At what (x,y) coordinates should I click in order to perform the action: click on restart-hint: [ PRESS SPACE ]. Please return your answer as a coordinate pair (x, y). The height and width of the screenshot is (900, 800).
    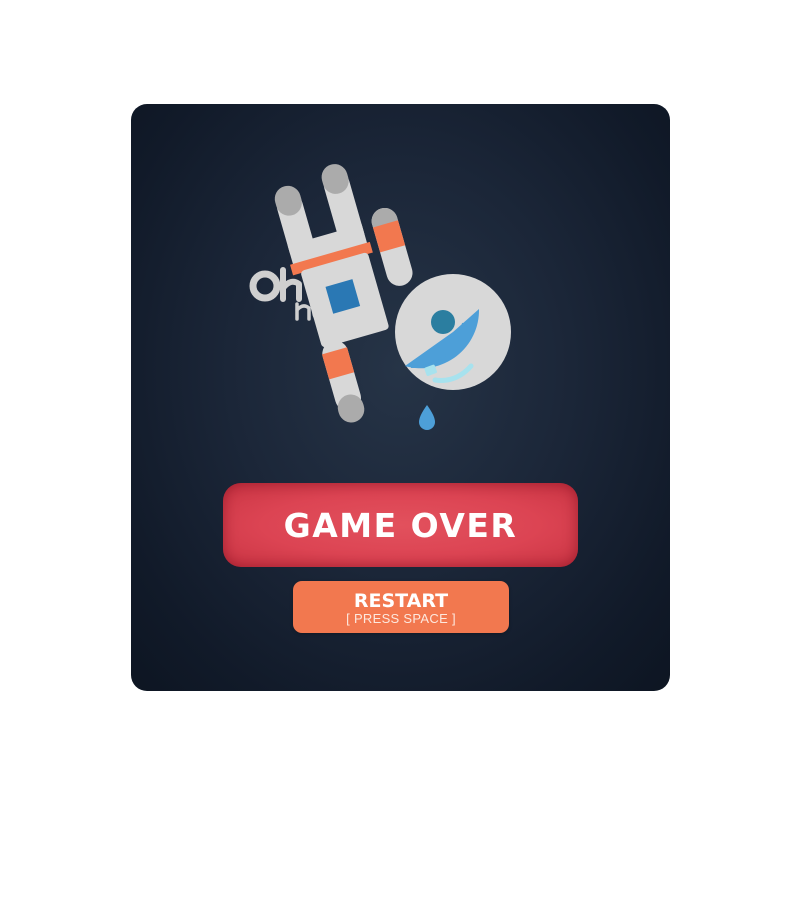
    Looking at the image, I should click on (401, 618).